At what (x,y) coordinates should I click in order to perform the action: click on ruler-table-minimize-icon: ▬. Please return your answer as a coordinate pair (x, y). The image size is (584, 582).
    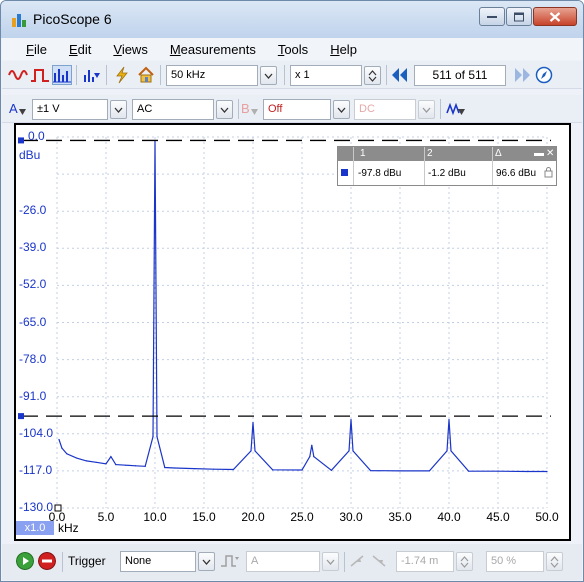
    Looking at the image, I should click on (539, 153).